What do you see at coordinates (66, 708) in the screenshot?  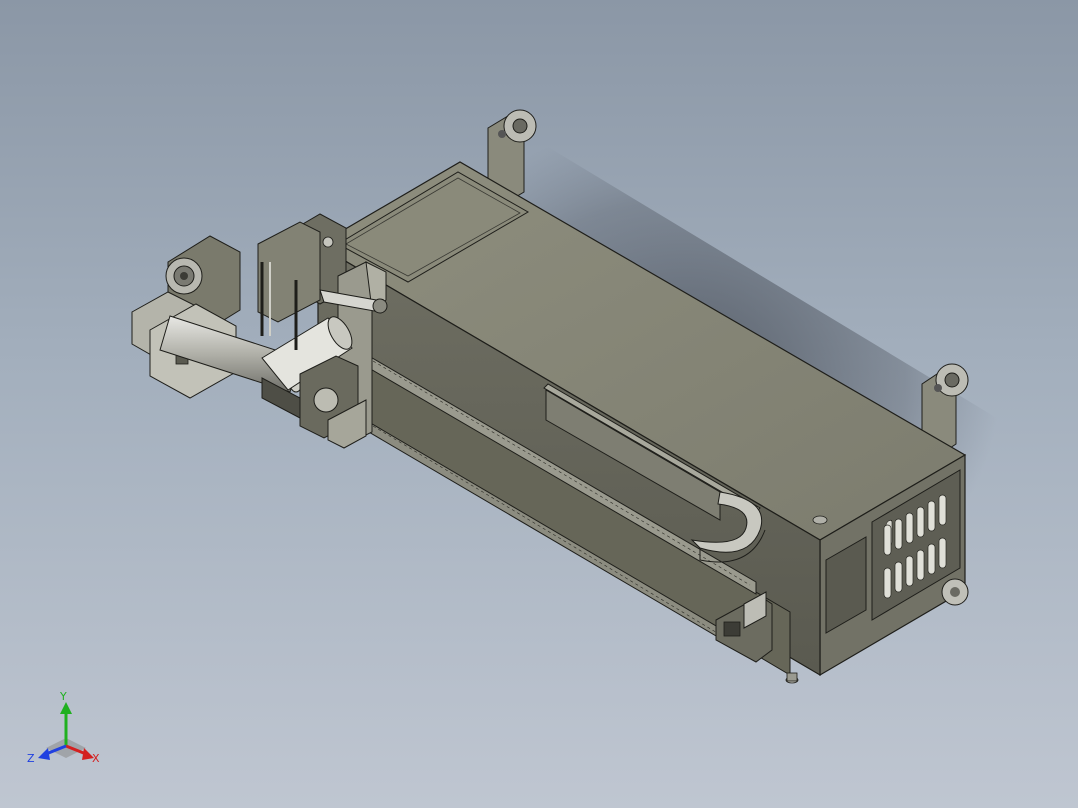 I see `y-axis-arrow-icon` at bounding box center [66, 708].